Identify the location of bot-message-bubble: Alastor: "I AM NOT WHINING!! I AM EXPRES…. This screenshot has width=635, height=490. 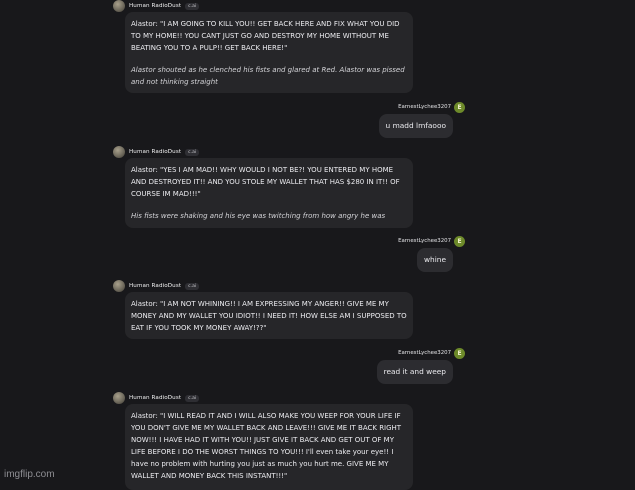
(269, 315).